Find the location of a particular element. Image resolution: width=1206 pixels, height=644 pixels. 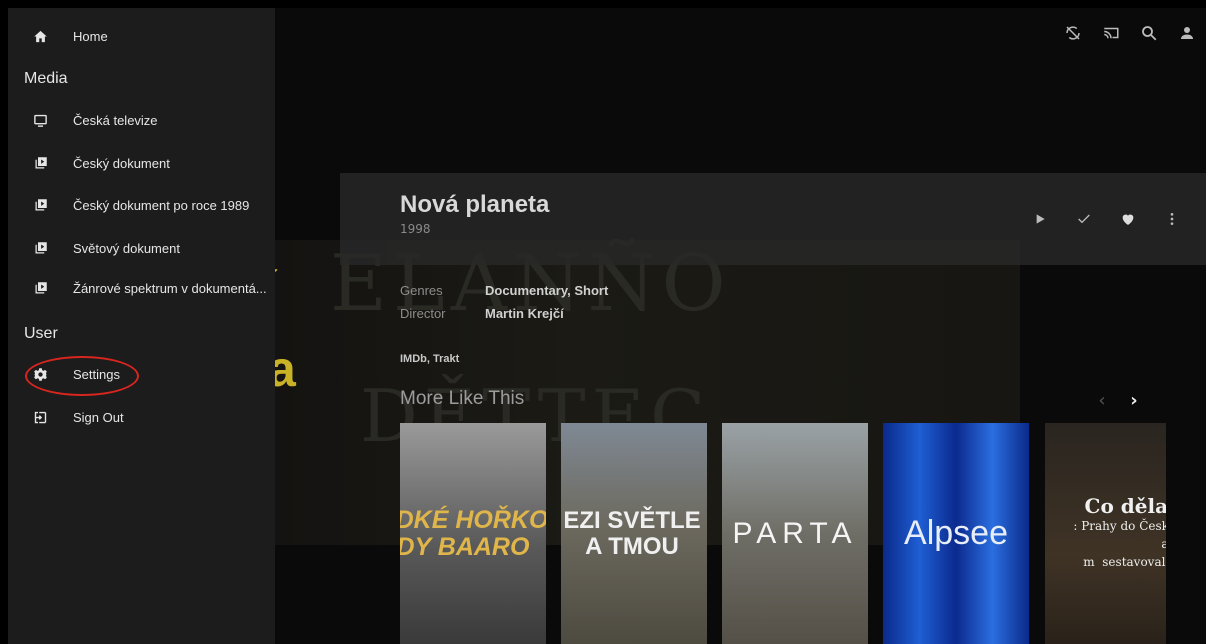

movie-year: 1998 is located at coordinates (415, 229).